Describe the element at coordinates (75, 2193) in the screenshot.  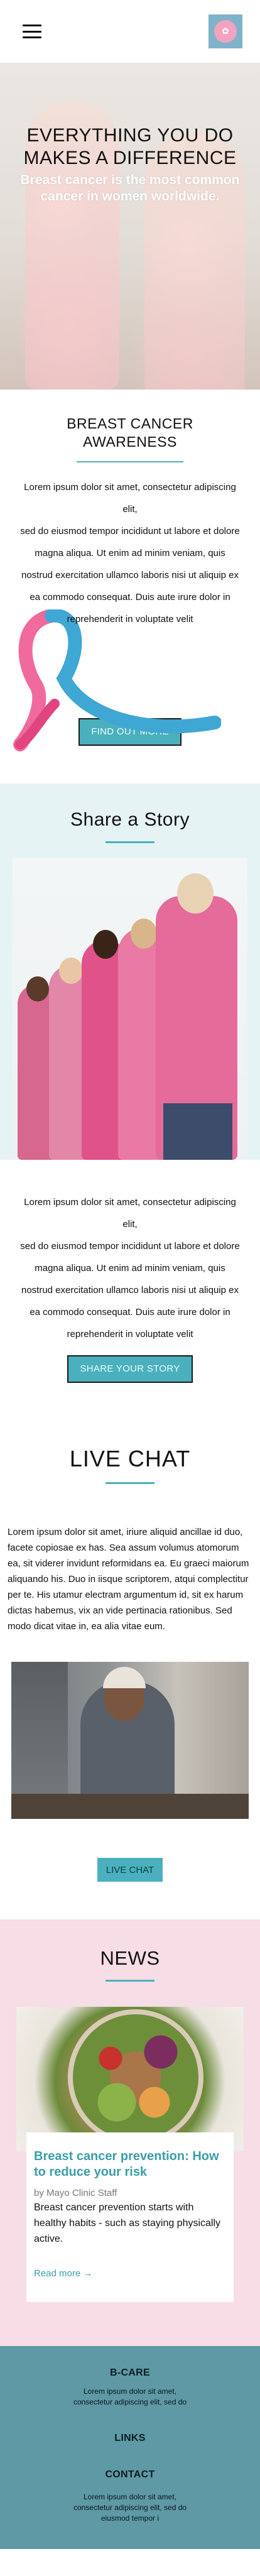
I see `news-card-byline: by Mayo Clinic Staff` at that location.